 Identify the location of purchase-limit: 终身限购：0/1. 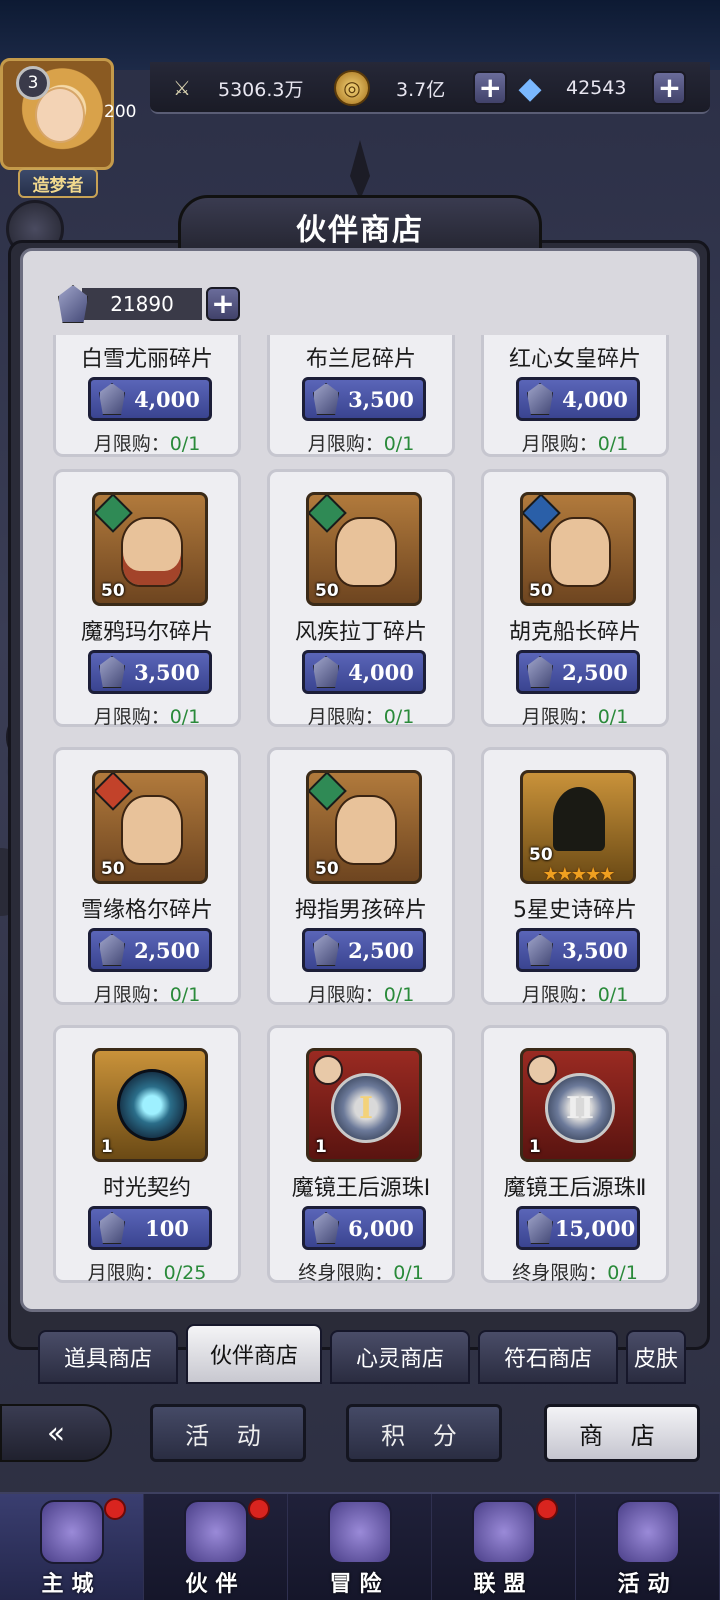
(361, 1271).